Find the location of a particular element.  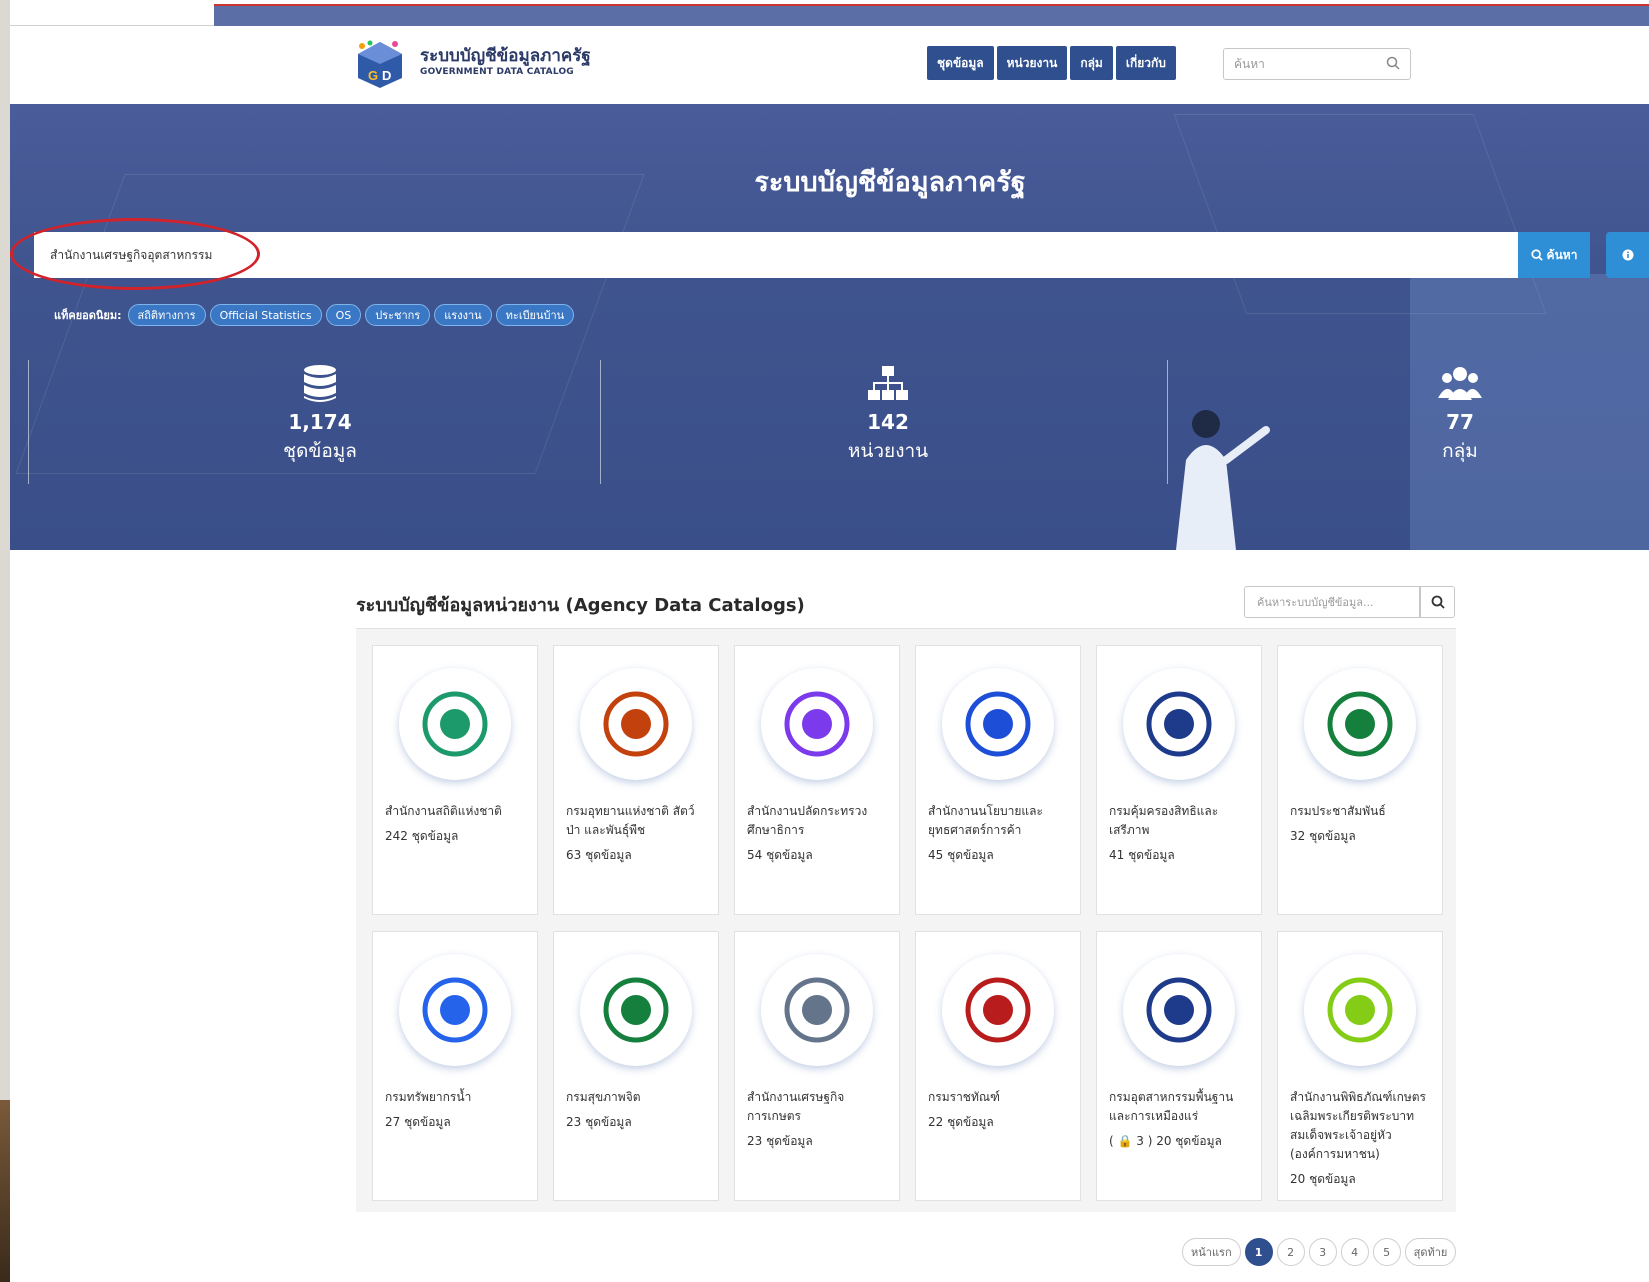

pager-page: 4 is located at coordinates (1354, 1252).